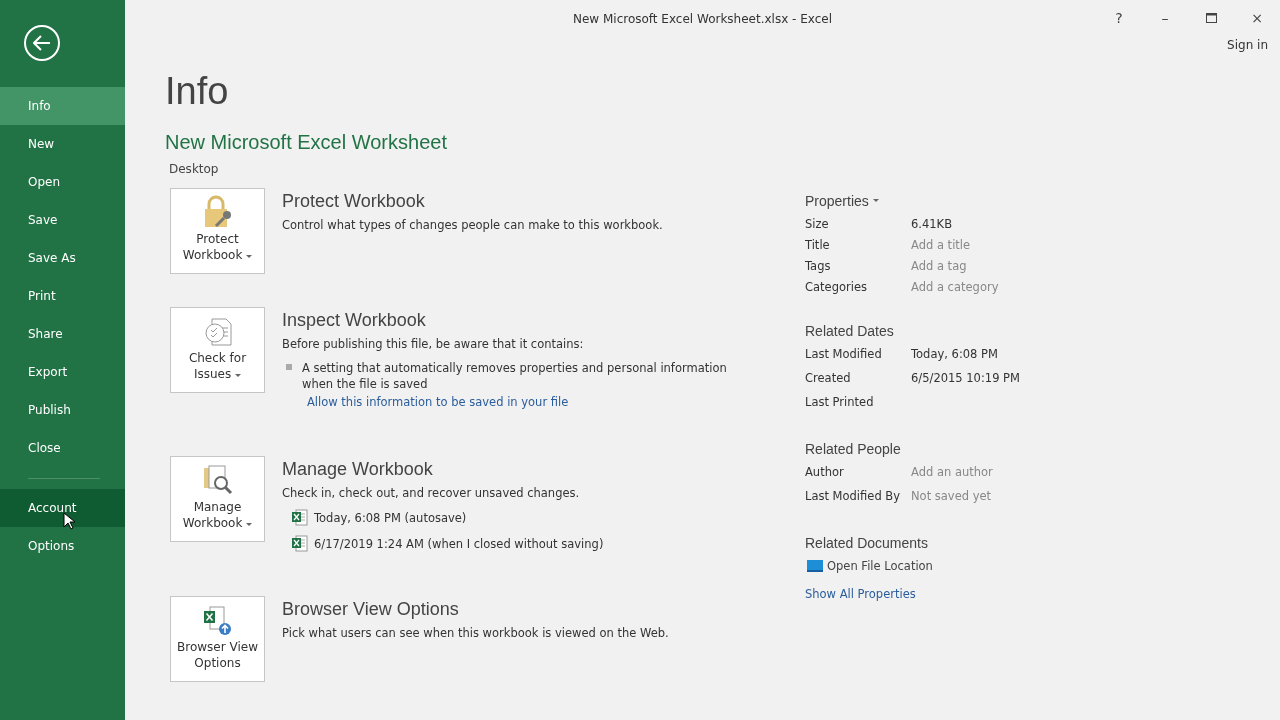 The height and width of the screenshot is (720, 1280). Describe the element at coordinates (844, 354) in the screenshot. I see `property-label: Last Modified` at that location.